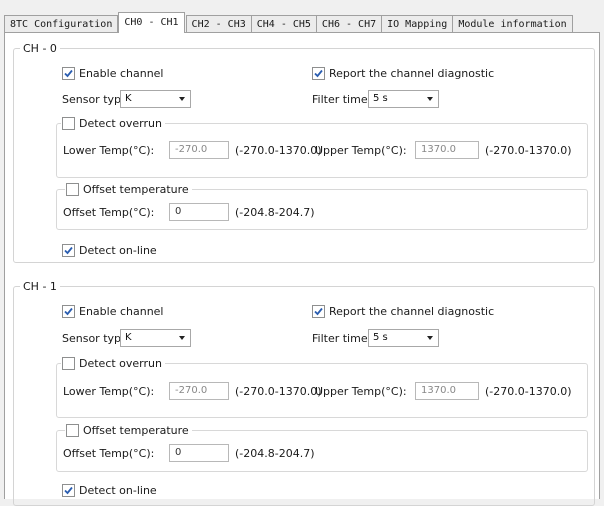 This screenshot has width=604, height=506. What do you see at coordinates (121, 311) in the screenshot?
I see `ch1-enable-channel-label: Enable channel` at bounding box center [121, 311].